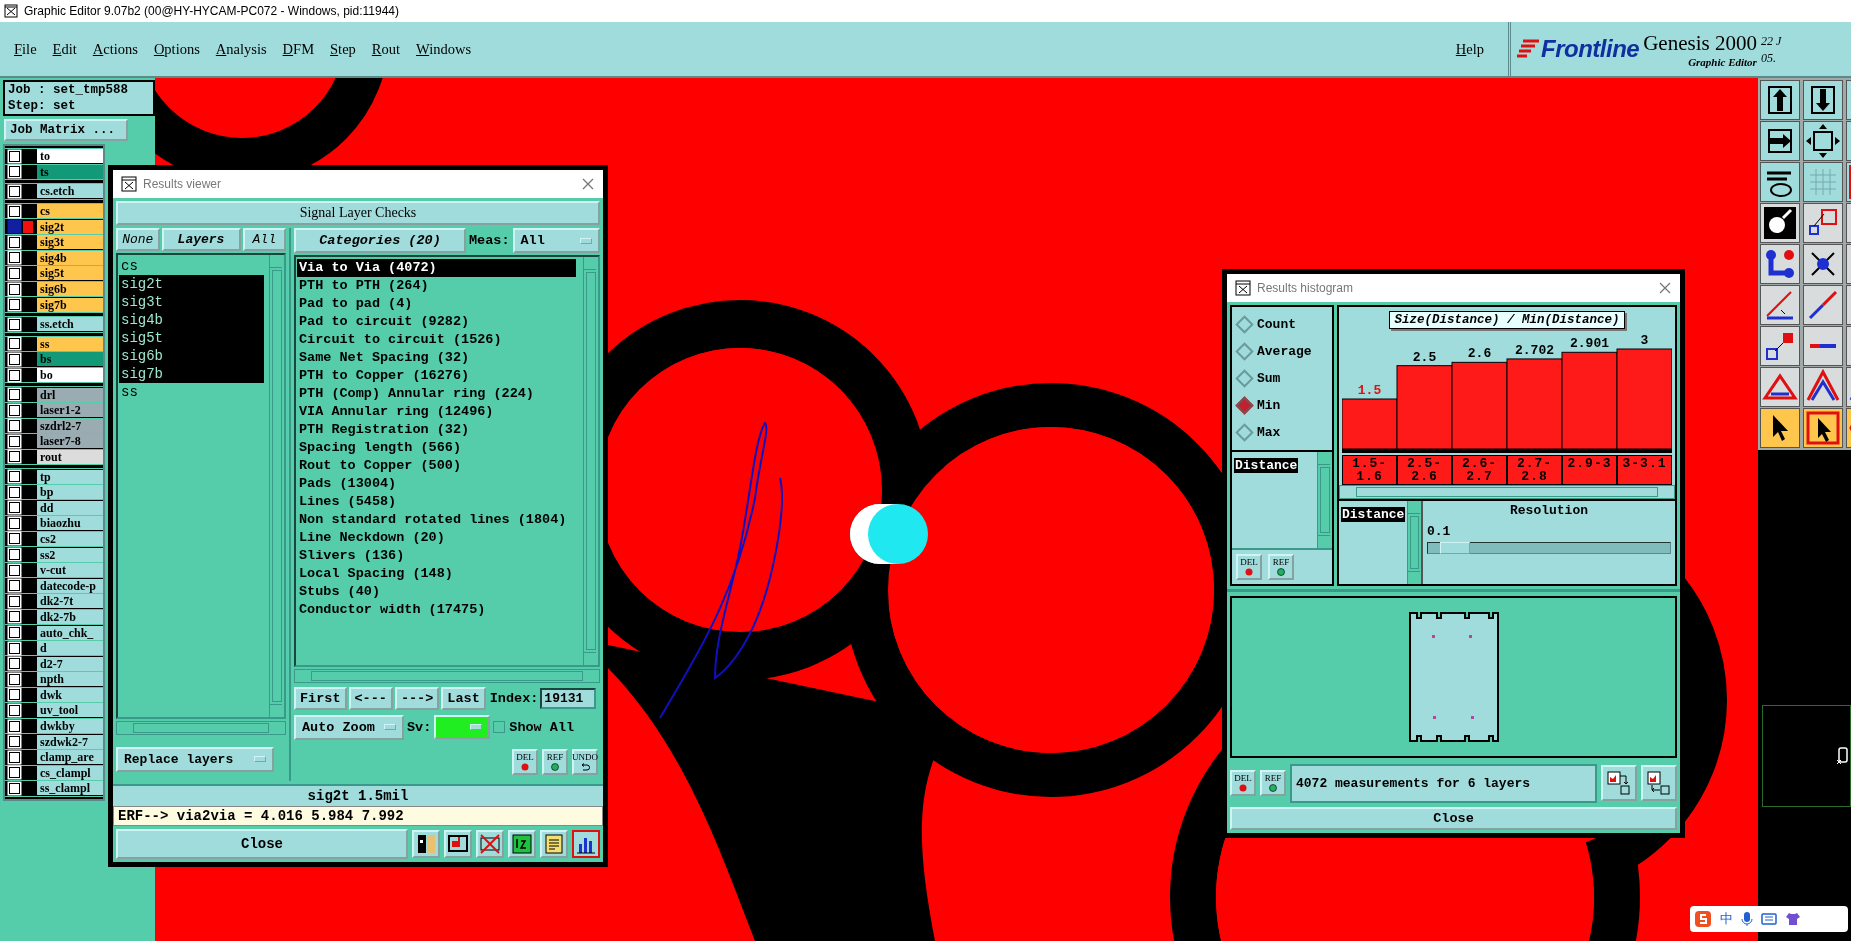  I want to click on menu-item: Options, so click(176, 49).